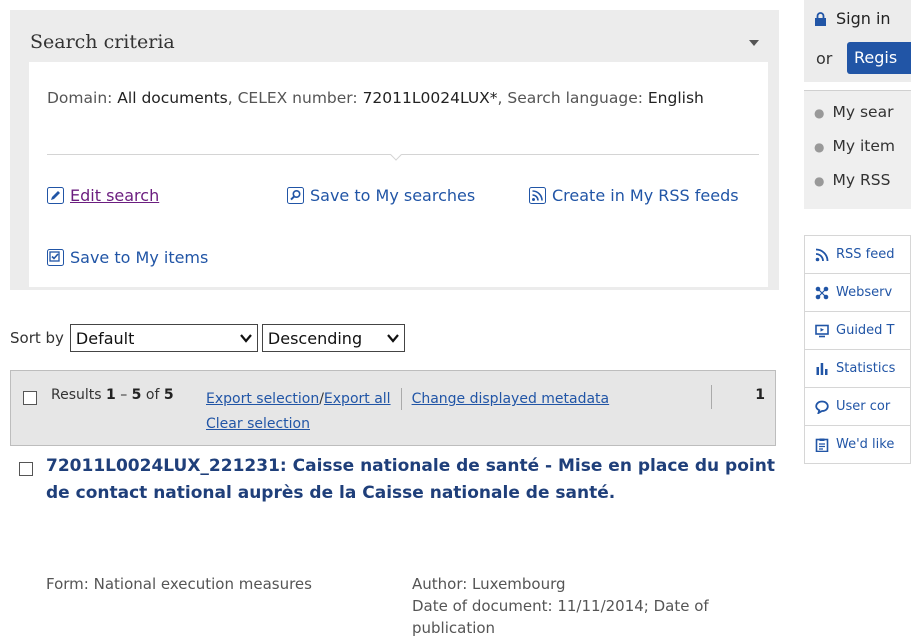 The width and height of the screenshot is (911, 639). I want to click on save-to-my-items-label: Save to My items, so click(139, 257).